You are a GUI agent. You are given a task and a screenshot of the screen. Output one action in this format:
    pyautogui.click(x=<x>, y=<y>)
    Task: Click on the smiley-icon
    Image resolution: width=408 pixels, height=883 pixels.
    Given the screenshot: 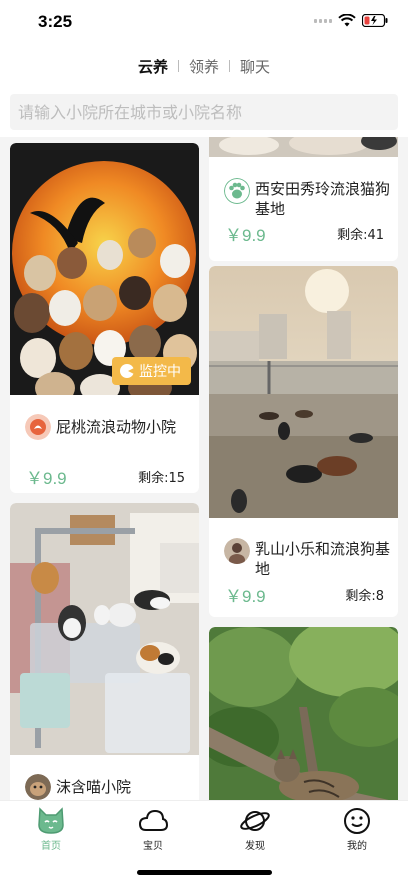 What is the action you would take?
    pyautogui.click(x=357, y=821)
    